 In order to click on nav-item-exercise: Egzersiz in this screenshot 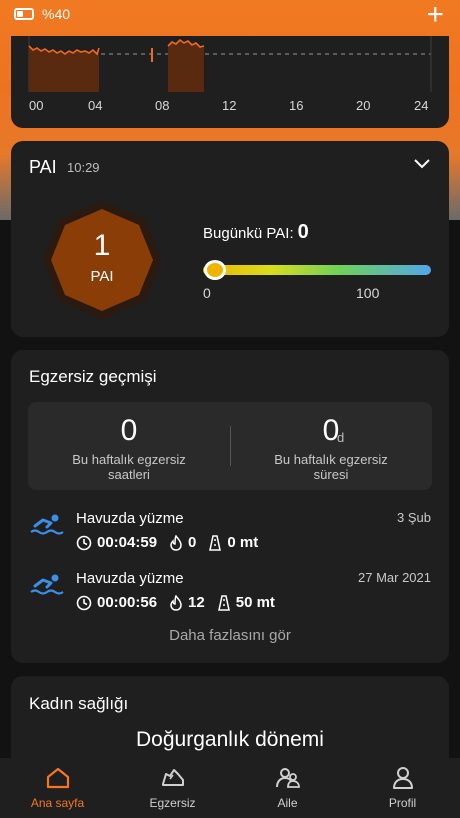, I will do `click(172, 788)`.